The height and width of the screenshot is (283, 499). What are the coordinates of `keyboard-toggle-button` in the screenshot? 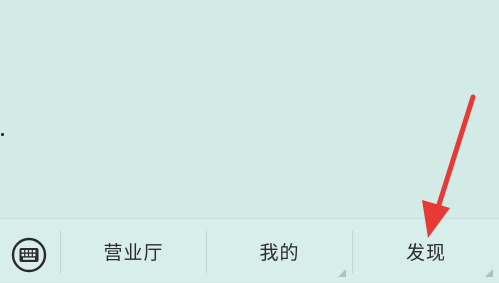 It's located at (29, 255).